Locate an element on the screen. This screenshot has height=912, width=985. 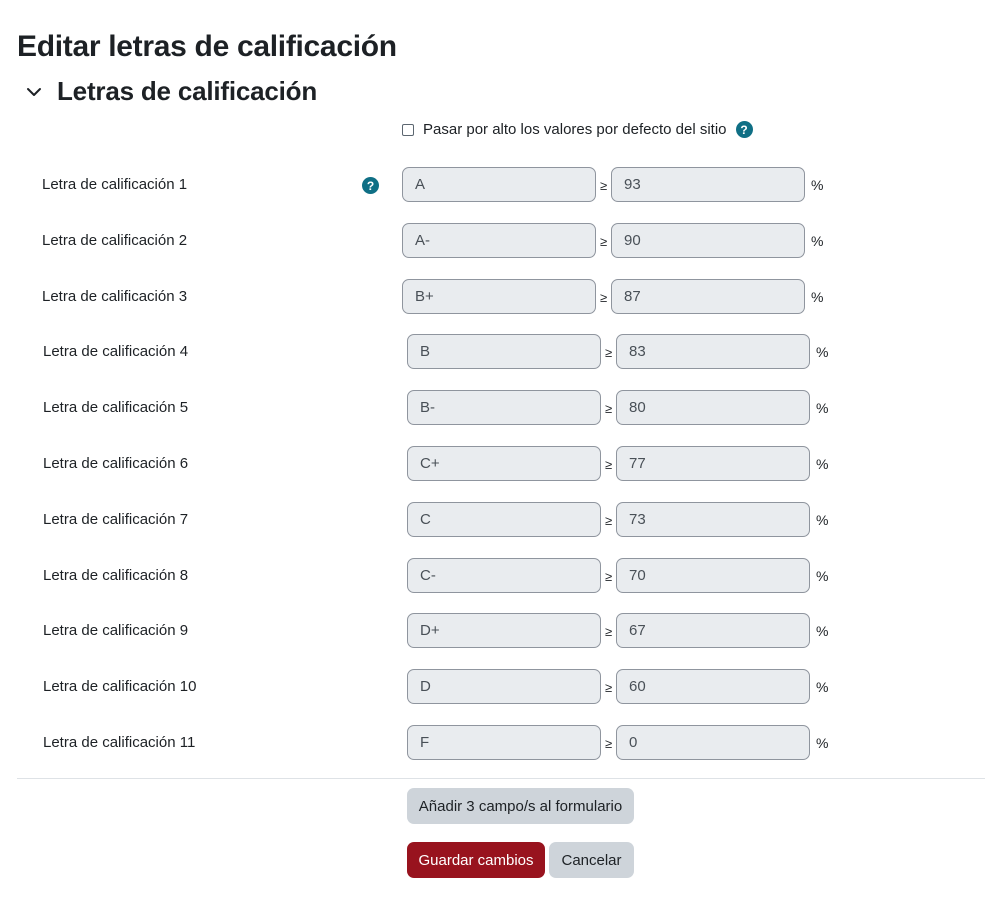
add-fields-button: Añadir 3 campo/s al formulario is located at coordinates (520, 806).